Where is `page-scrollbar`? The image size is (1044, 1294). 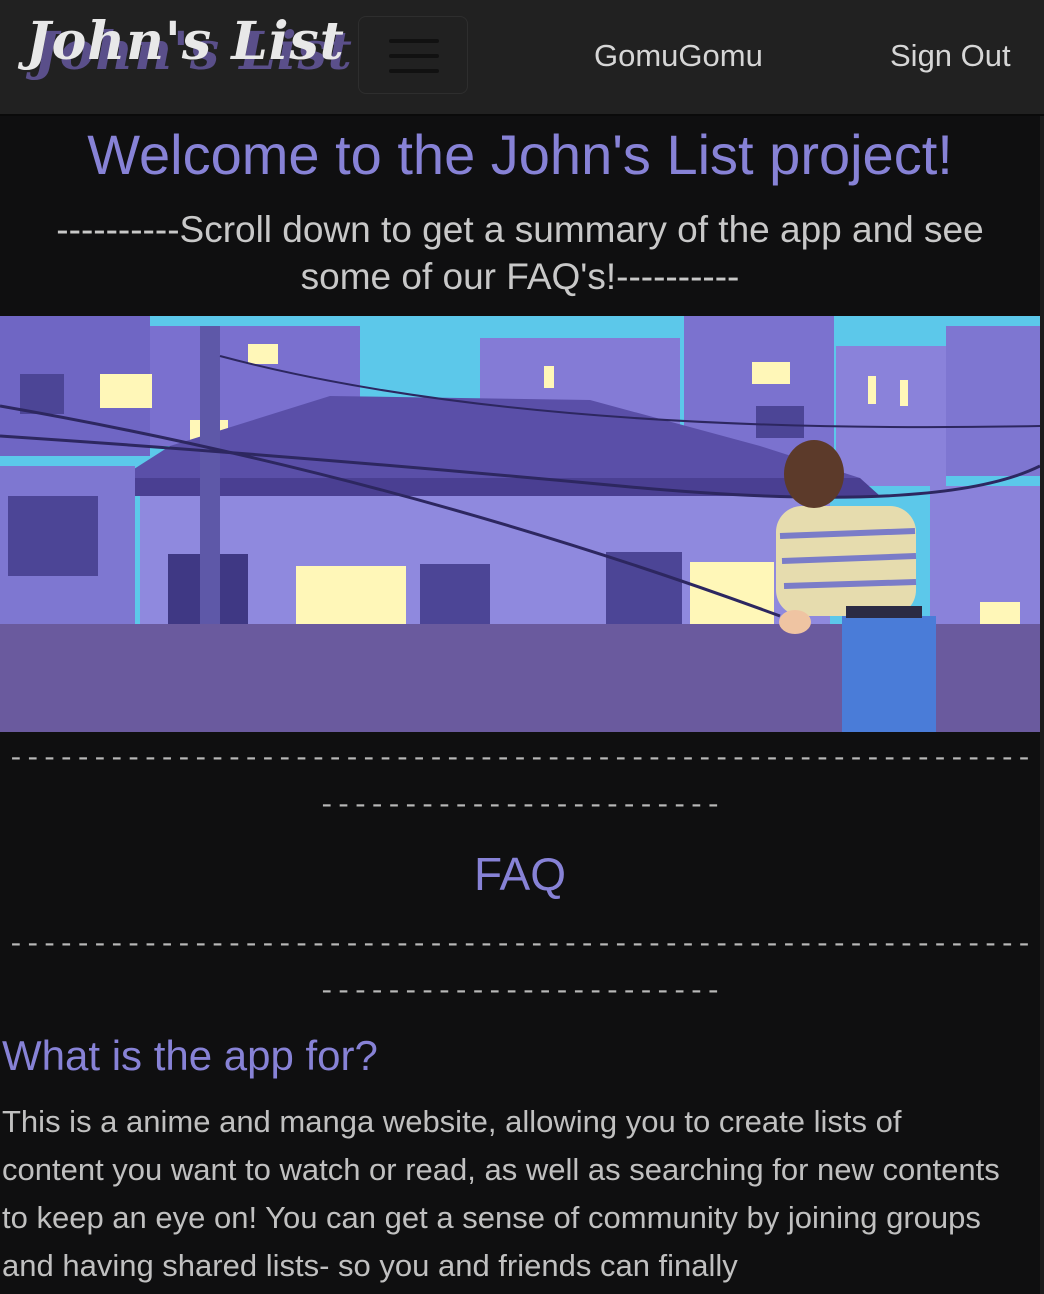
page-scrollbar is located at coordinates (1042, 705).